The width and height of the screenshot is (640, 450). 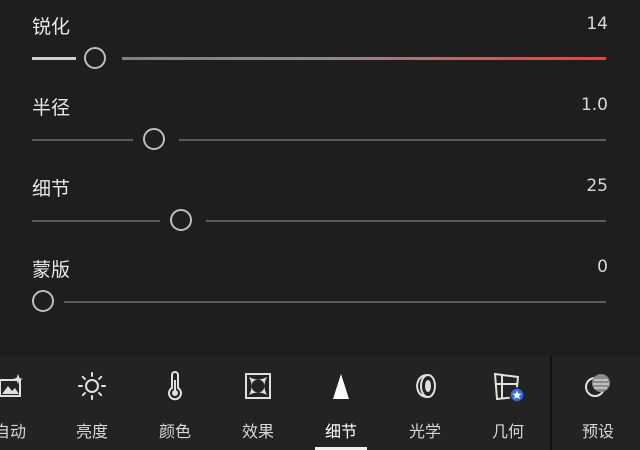 What do you see at coordinates (597, 186) in the screenshot?
I see `slider-value: 25` at bounding box center [597, 186].